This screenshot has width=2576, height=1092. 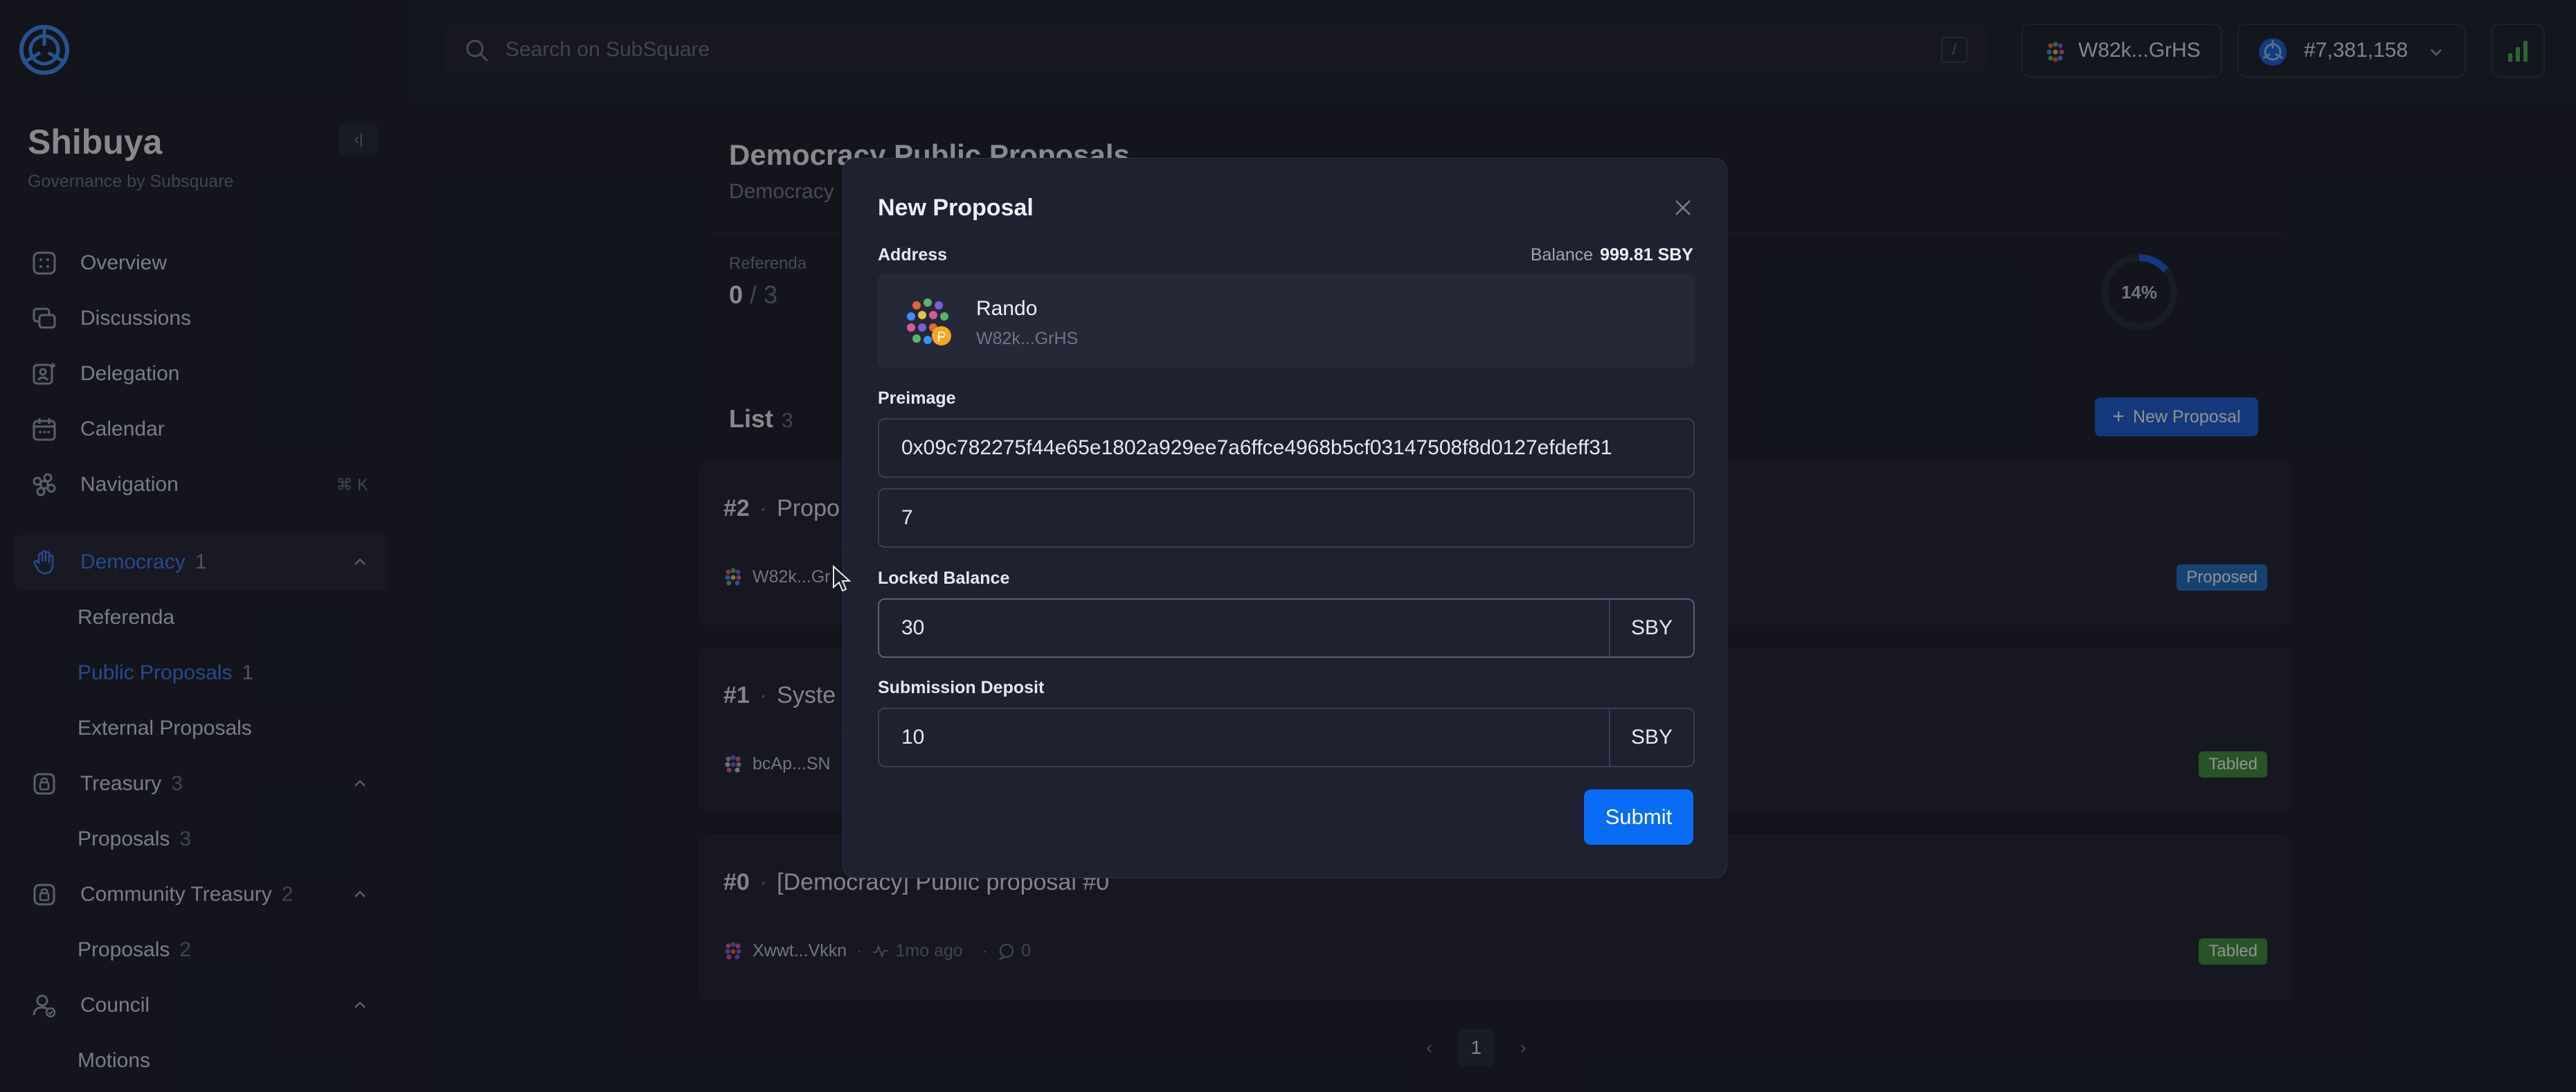 I want to click on preimage-label: Preimage, so click(x=917, y=398).